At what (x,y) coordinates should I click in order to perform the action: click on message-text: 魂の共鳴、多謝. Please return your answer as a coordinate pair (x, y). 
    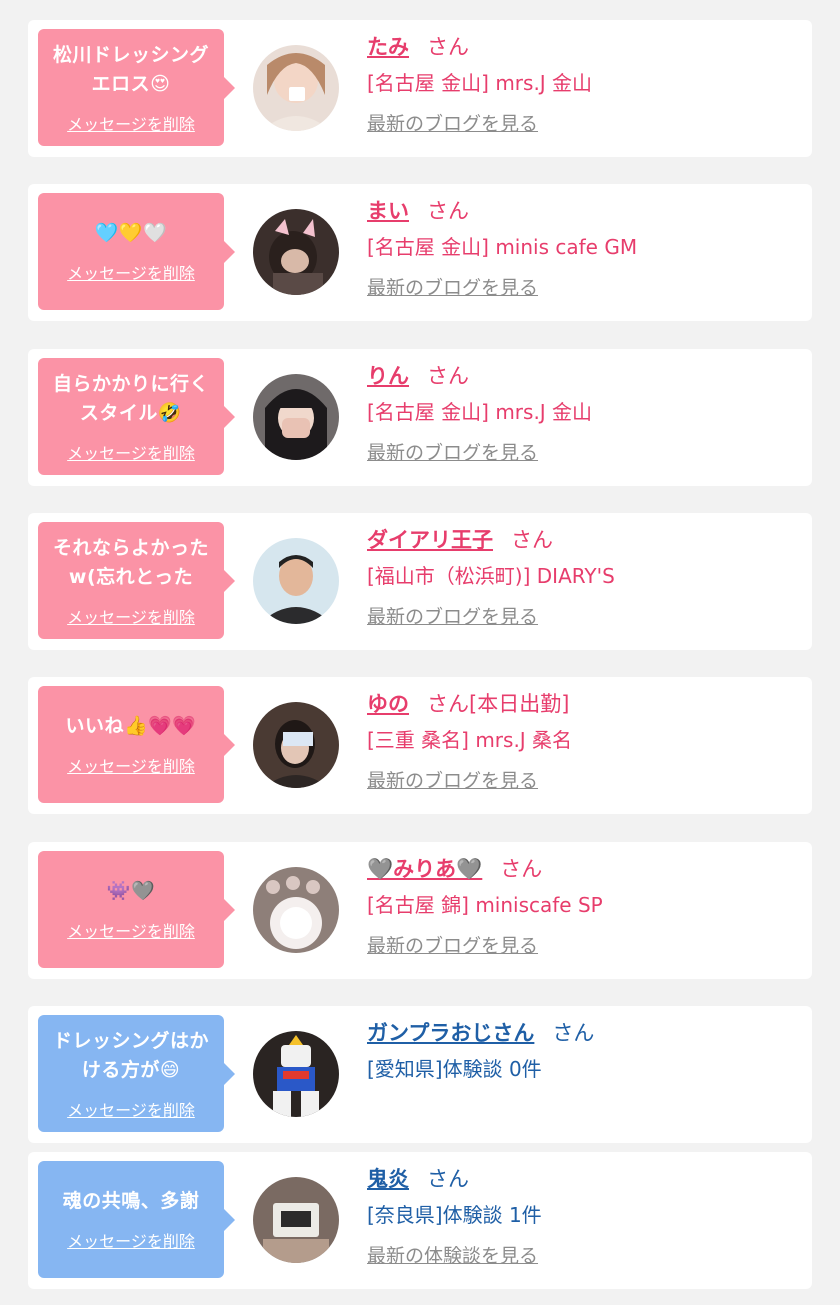
    Looking at the image, I should click on (131, 1201).